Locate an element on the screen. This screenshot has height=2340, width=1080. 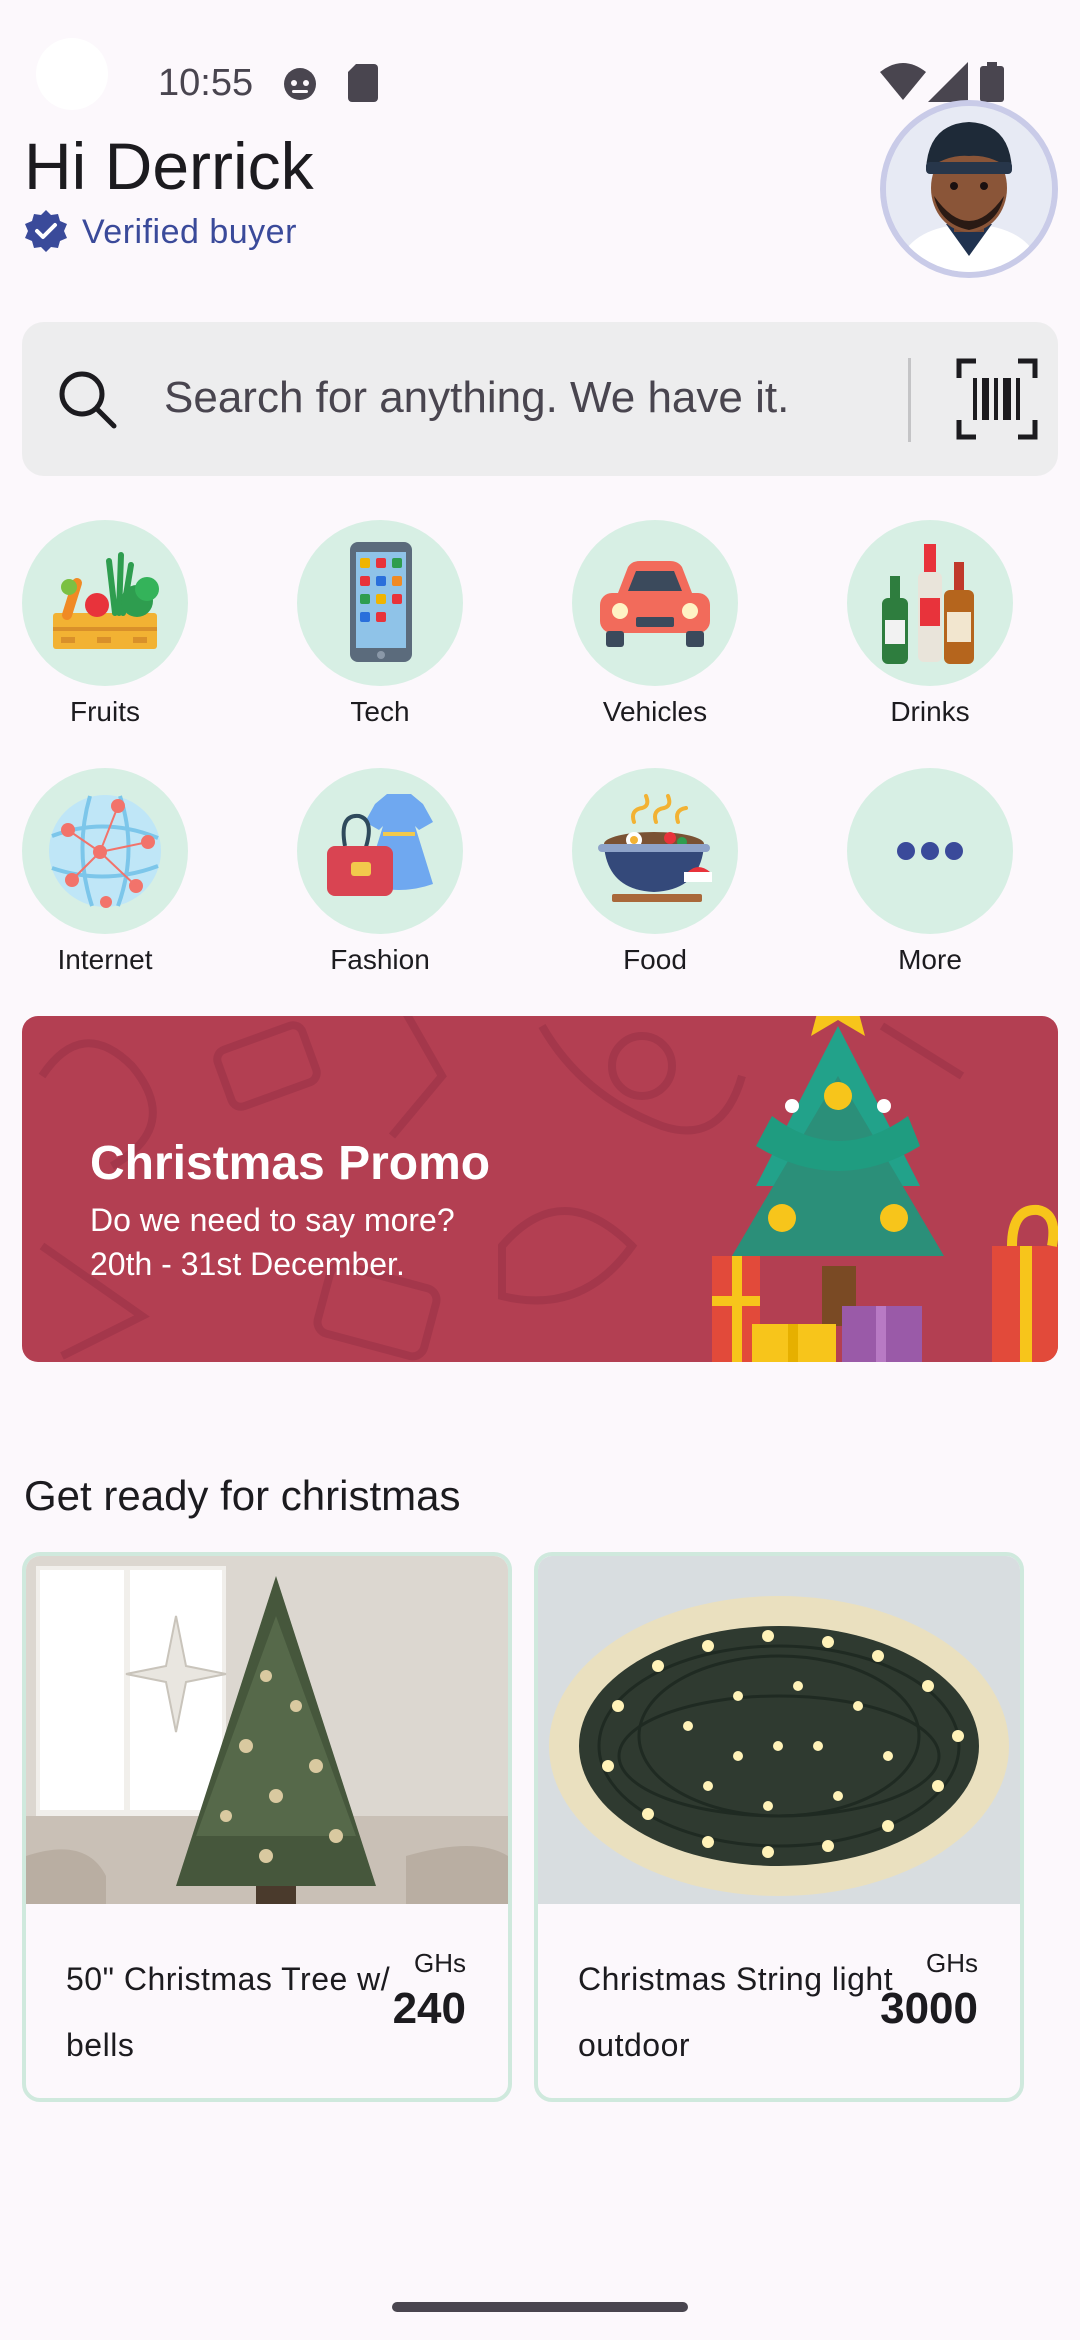
category-fruits: Fruits is located at coordinates (105, 624).